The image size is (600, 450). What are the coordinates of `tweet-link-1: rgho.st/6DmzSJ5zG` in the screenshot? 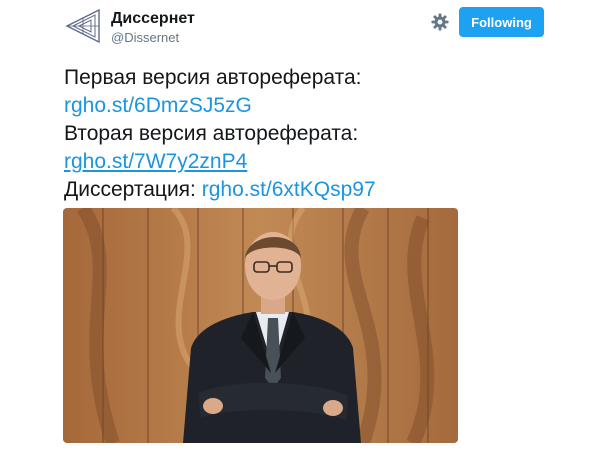 It's located at (158, 105).